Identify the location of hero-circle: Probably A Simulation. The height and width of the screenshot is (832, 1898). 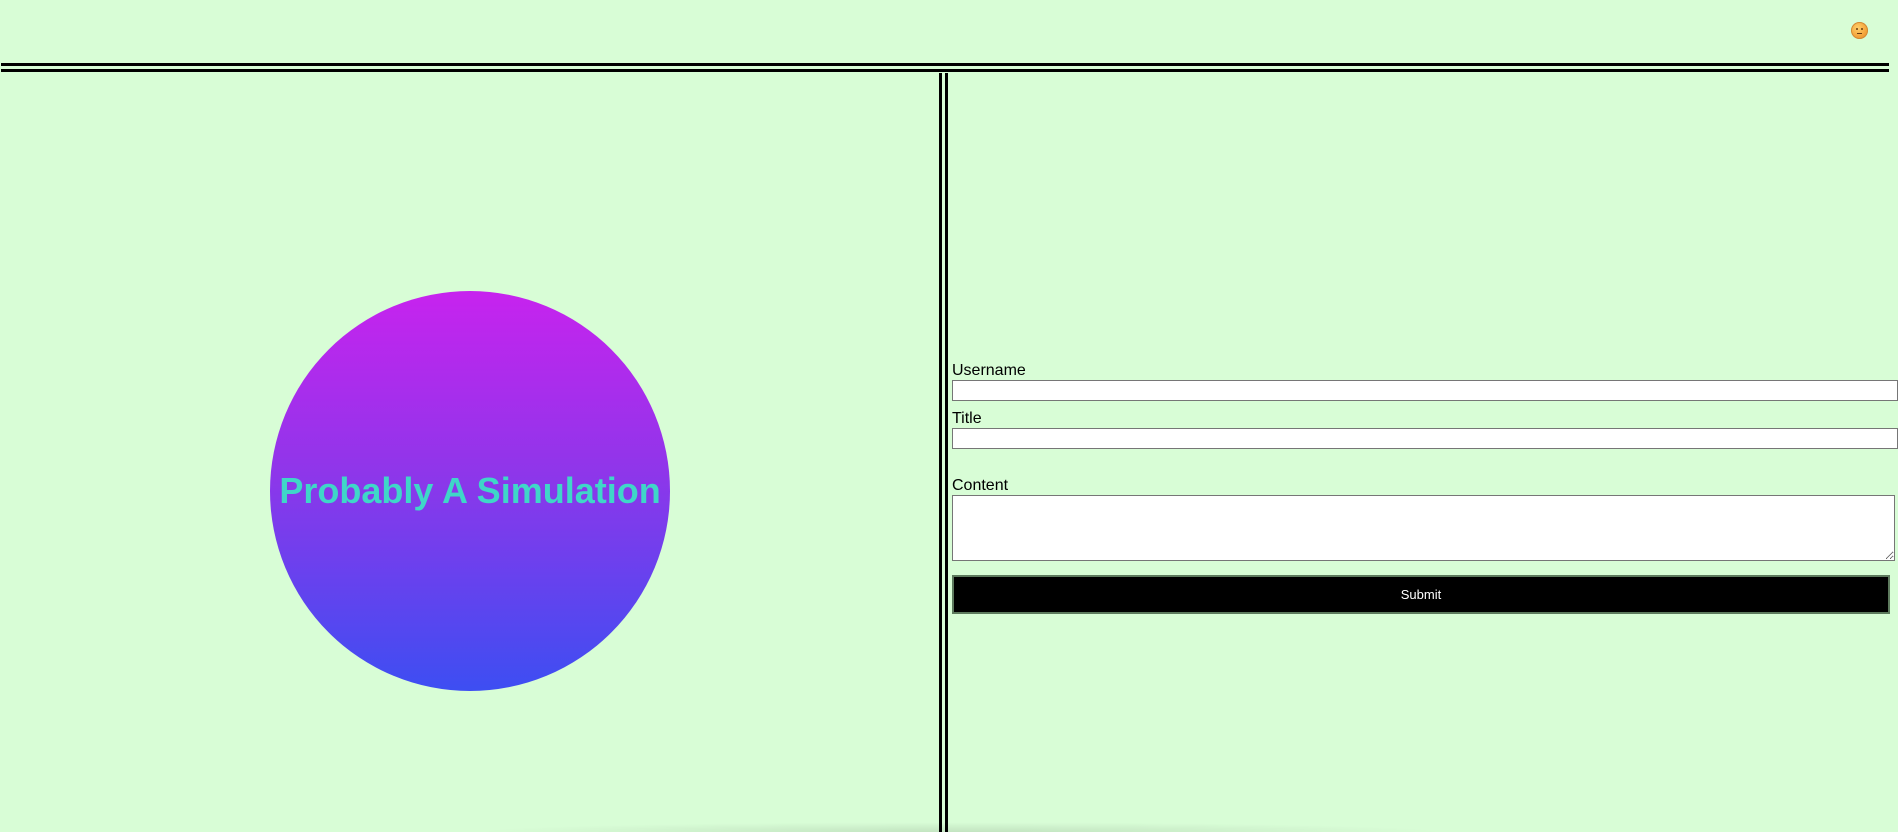
(470, 491).